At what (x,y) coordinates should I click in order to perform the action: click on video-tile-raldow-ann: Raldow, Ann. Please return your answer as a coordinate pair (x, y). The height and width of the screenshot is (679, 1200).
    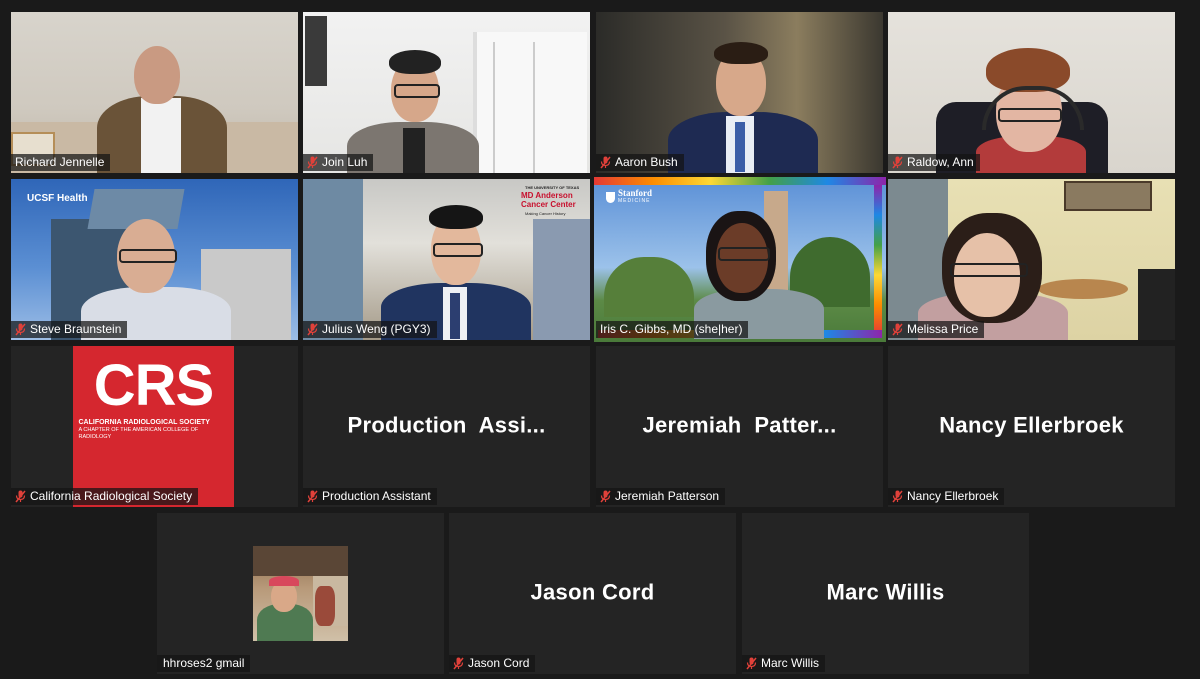
    Looking at the image, I should click on (1031, 92).